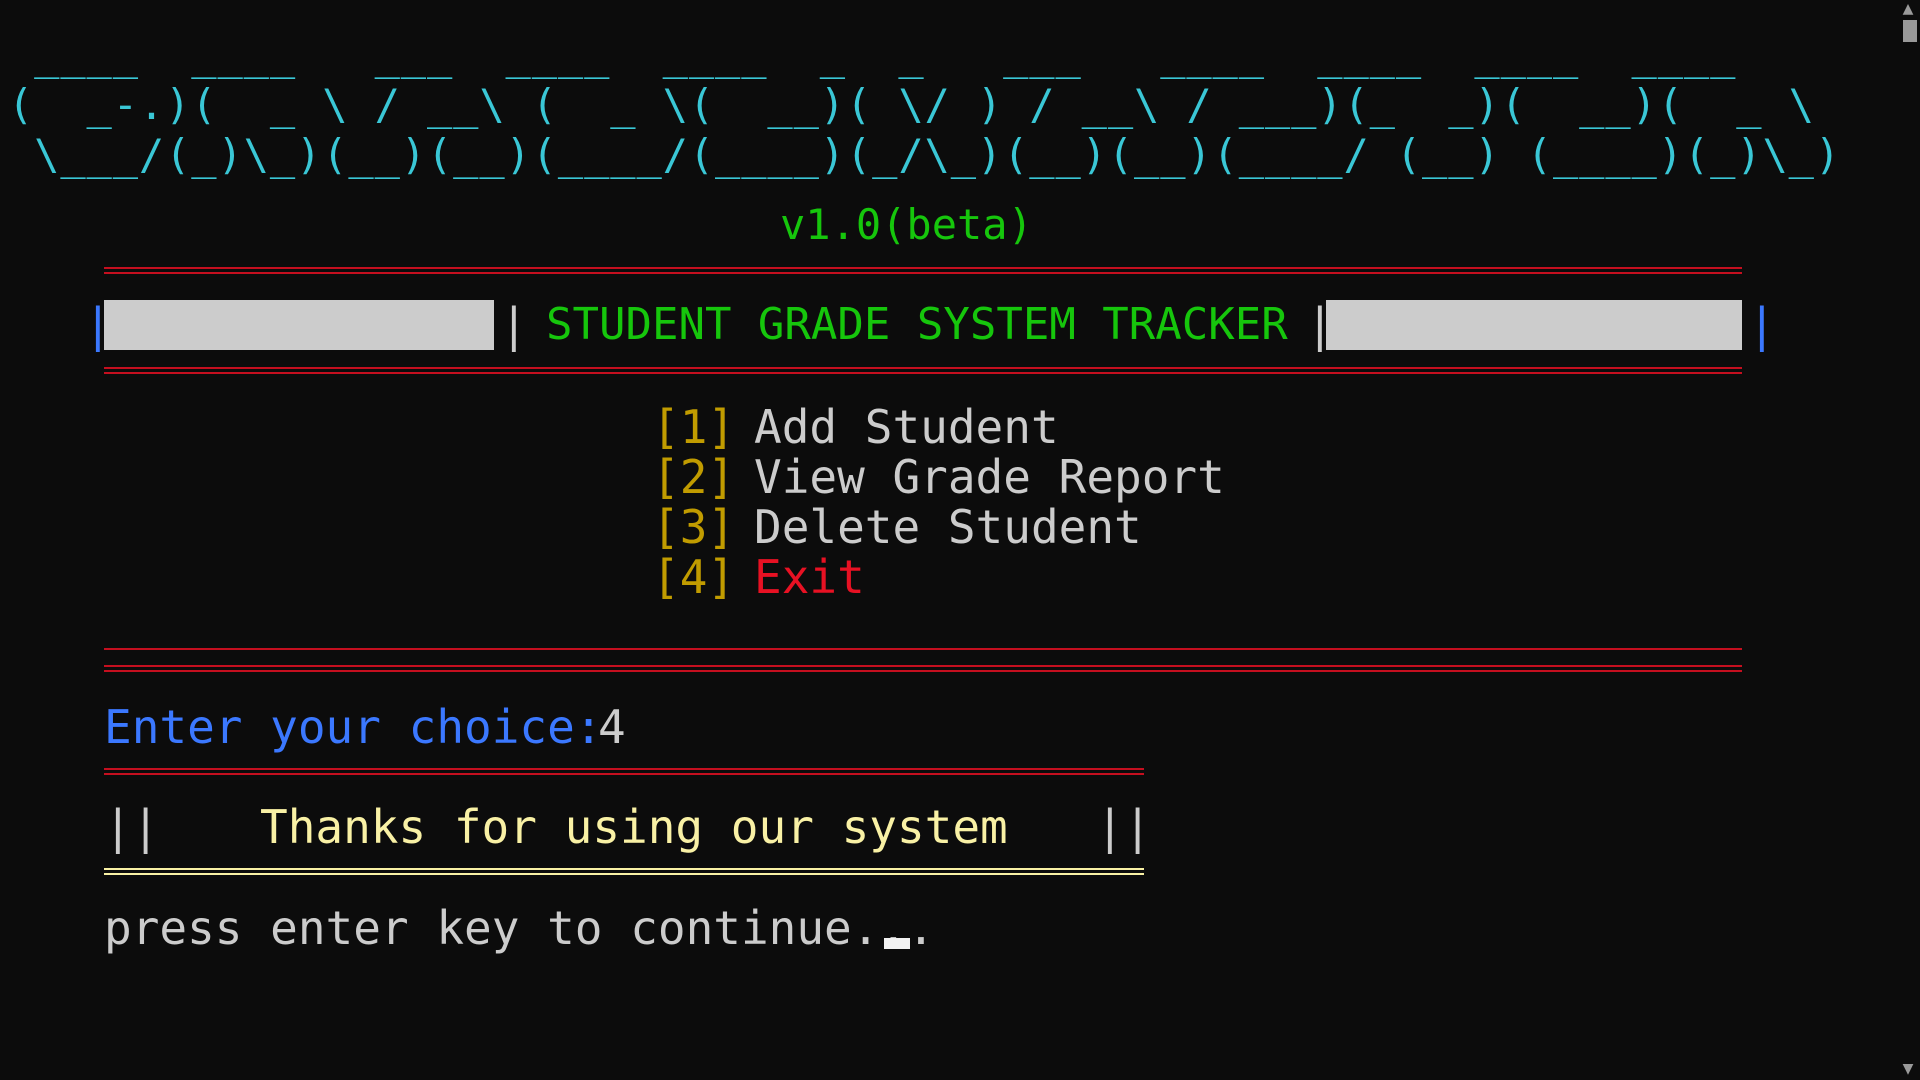 Image resolution: width=1920 pixels, height=1080 pixels. What do you see at coordinates (917, 324) in the screenshot?
I see `header-title: STUDENT GRADE SYSTEM TRACKER` at bounding box center [917, 324].